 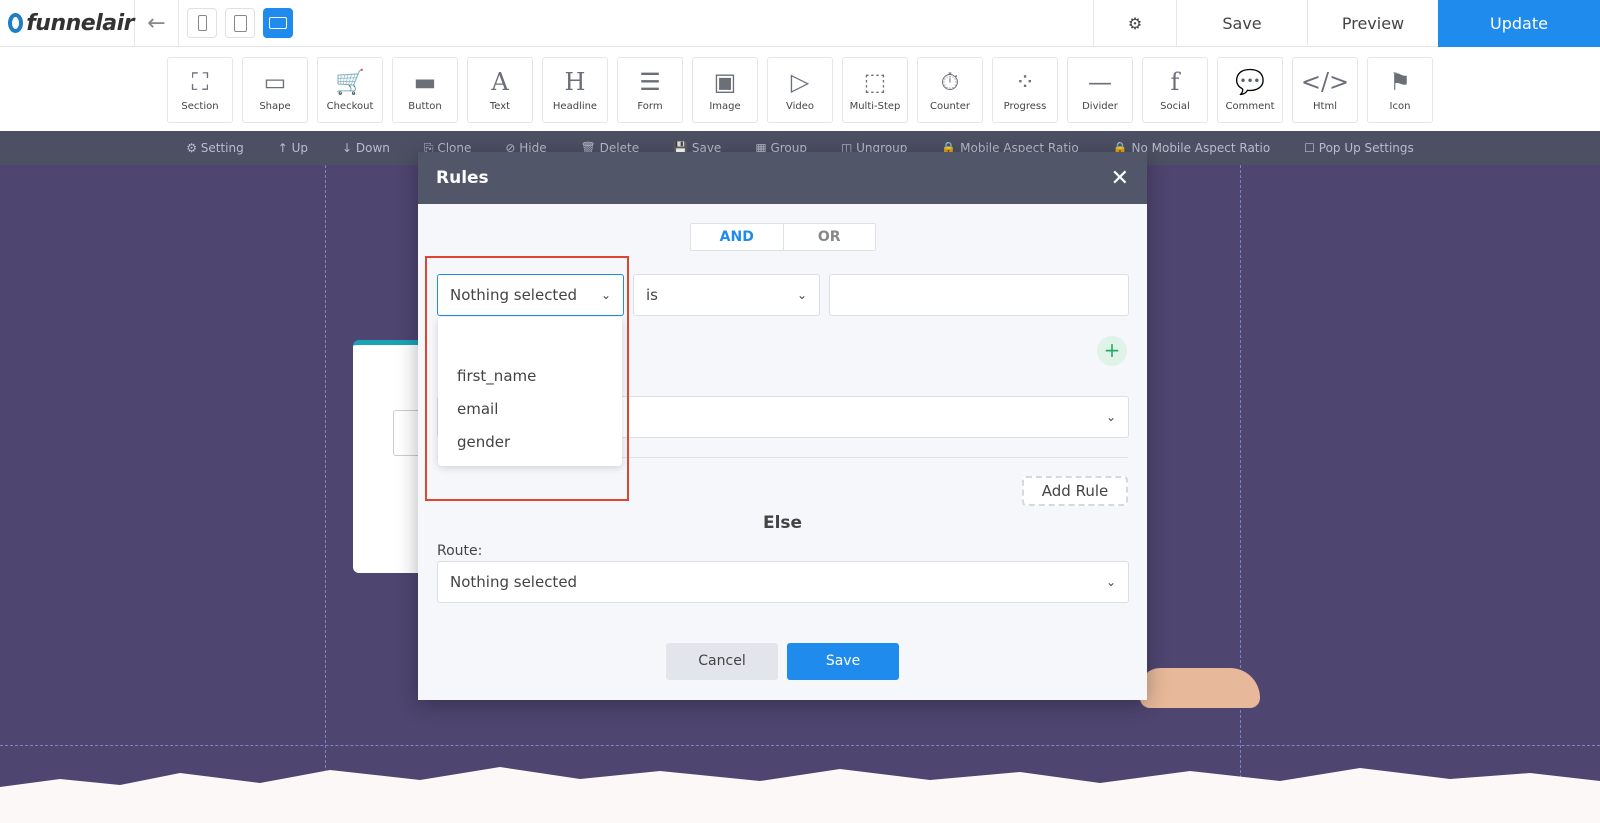 I want to click on else-heading: Else, so click(x=782, y=523).